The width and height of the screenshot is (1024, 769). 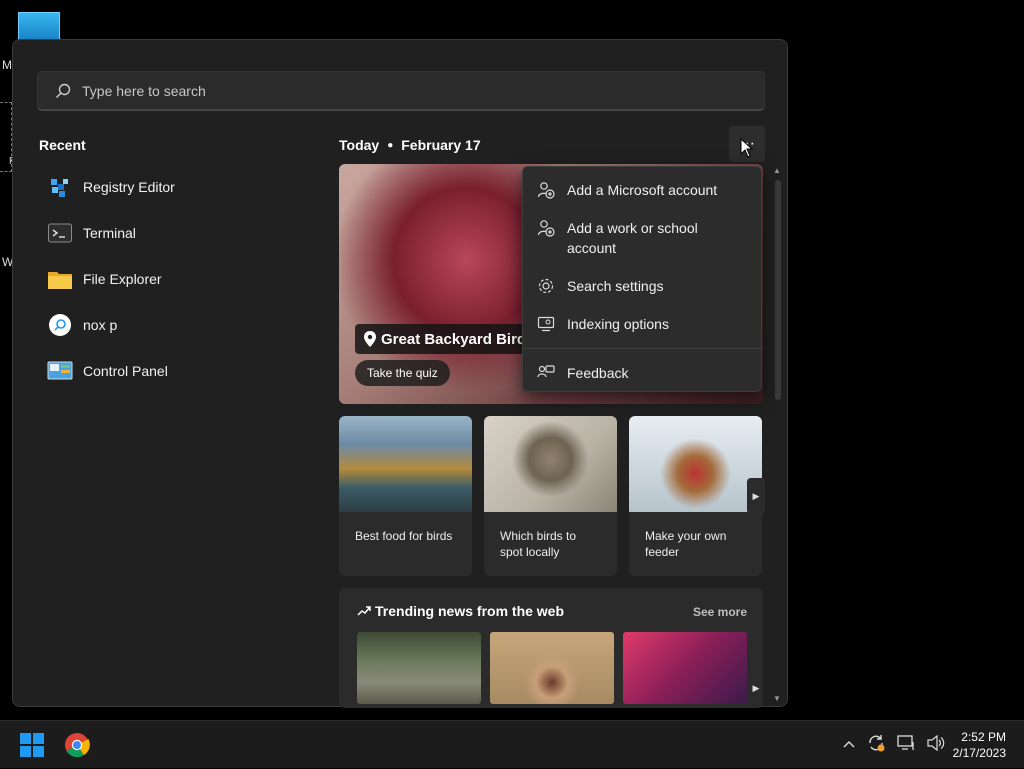 What do you see at coordinates (615, 286) in the screenshot?
I see `menu-item-label: Search settings` at bounding box center [615, 286].